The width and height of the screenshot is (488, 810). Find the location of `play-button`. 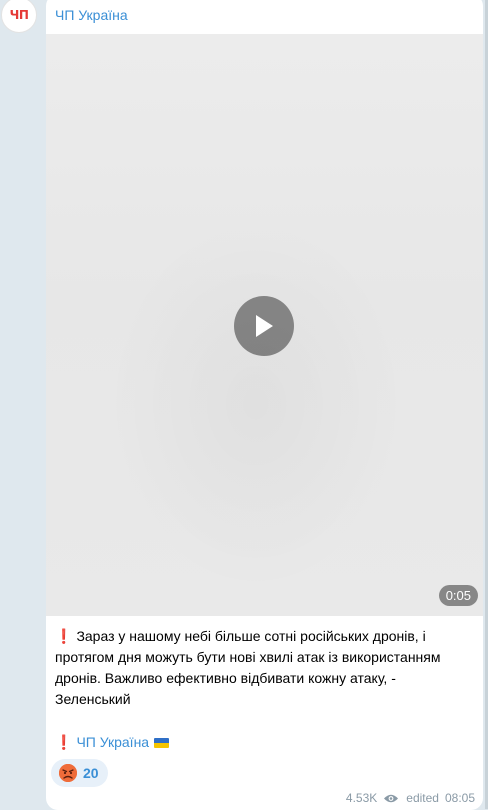

play-button is located at coordinates (264, 326).